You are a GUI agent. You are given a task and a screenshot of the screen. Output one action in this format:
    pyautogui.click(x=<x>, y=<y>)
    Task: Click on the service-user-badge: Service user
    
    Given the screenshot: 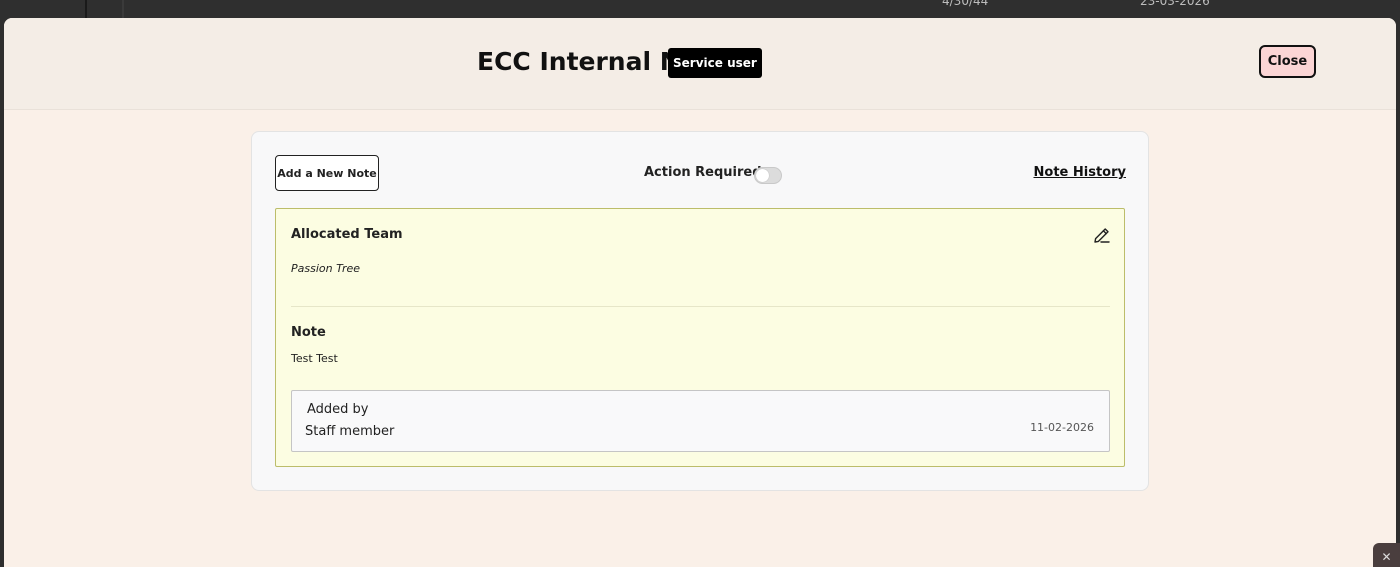 What is the action you would take?
    pyautogui.click(x=715, y=63)
    